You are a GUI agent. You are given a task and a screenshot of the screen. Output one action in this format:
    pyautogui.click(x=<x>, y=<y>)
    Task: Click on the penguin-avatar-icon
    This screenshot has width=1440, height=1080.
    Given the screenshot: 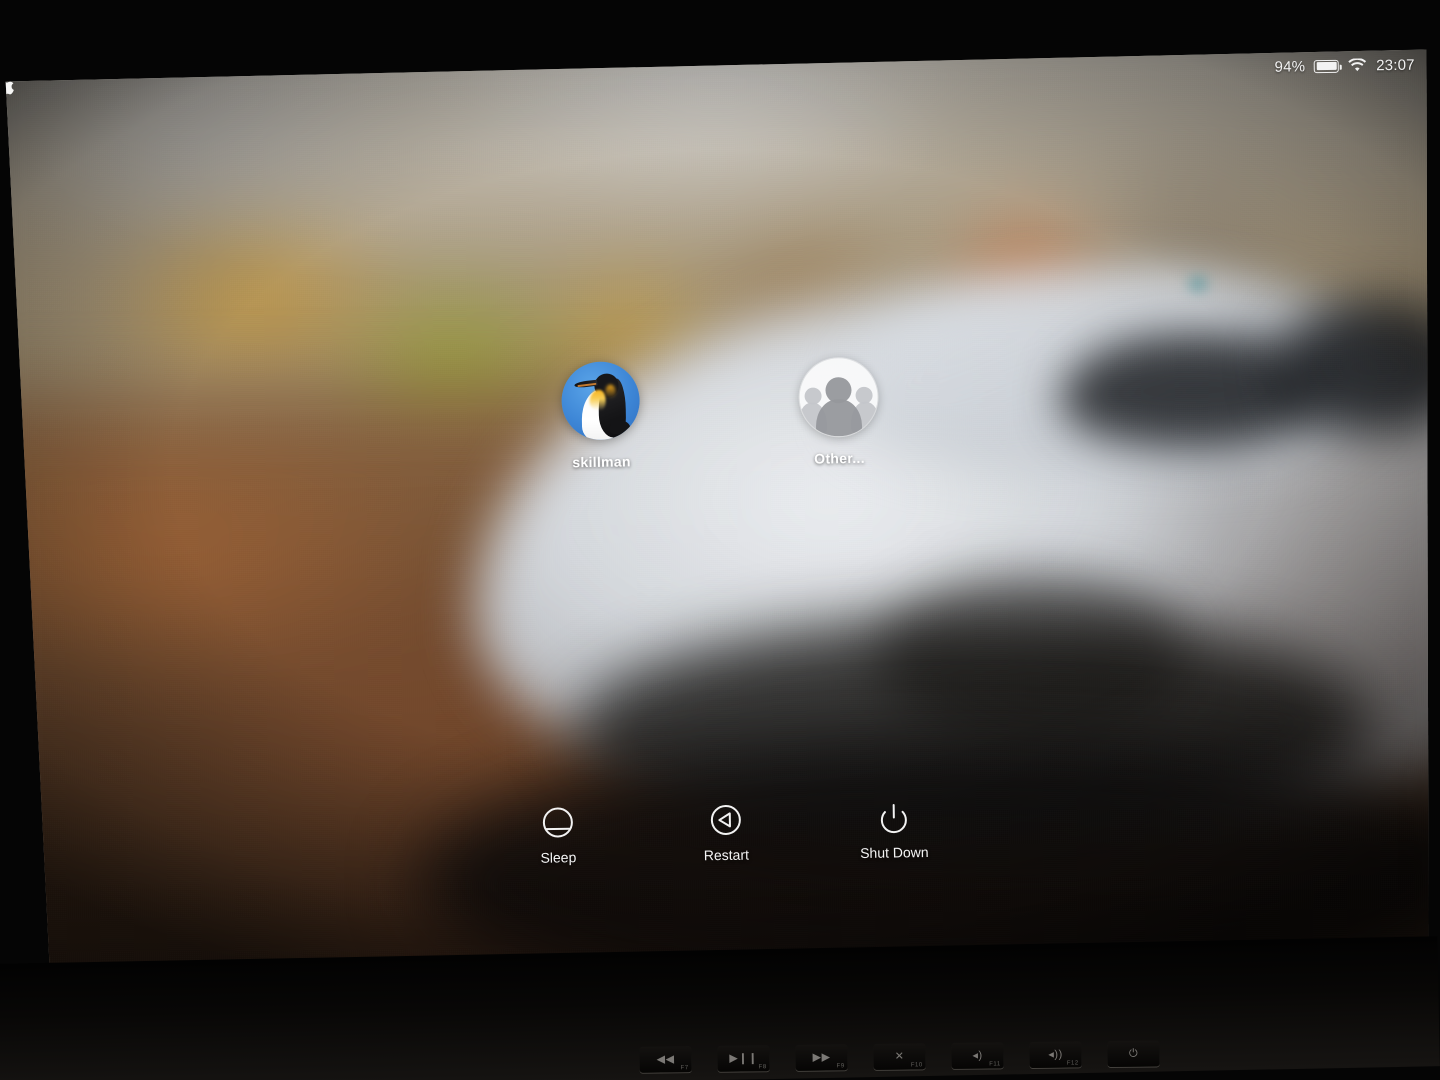 What is the action you would take?
    pyautogui.click(x=600, y=400)
    